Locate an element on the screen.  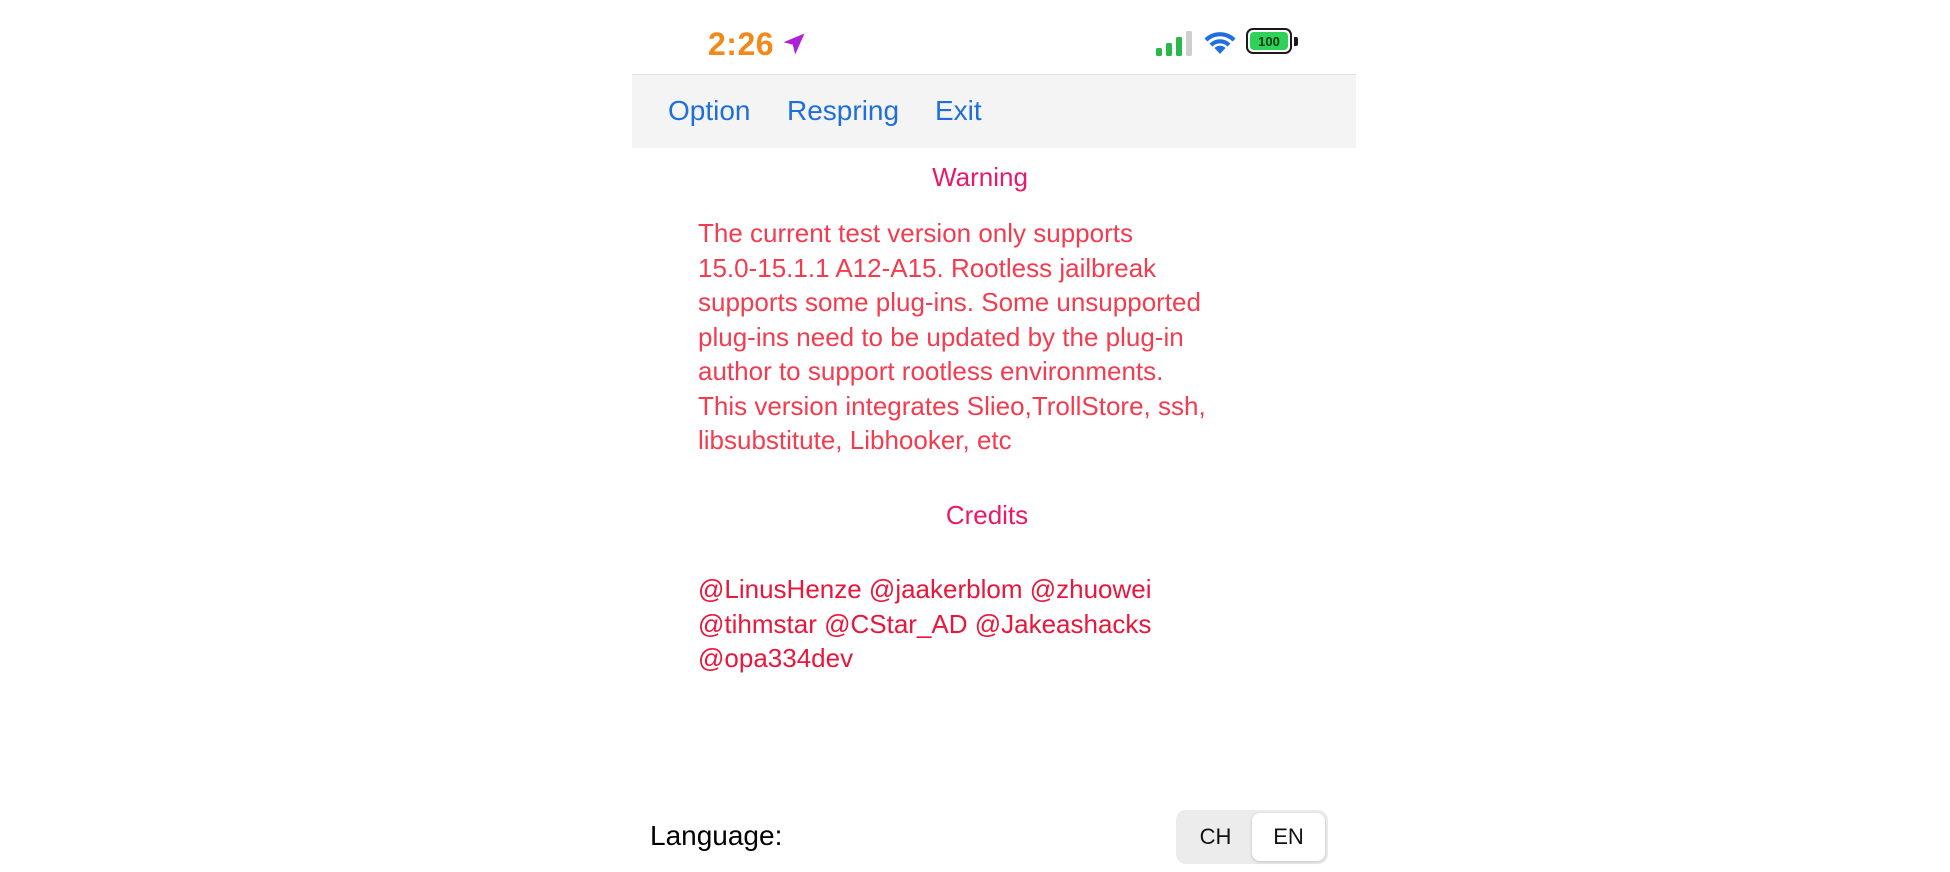
wifi-icon is located at coordinates (1220, 43).